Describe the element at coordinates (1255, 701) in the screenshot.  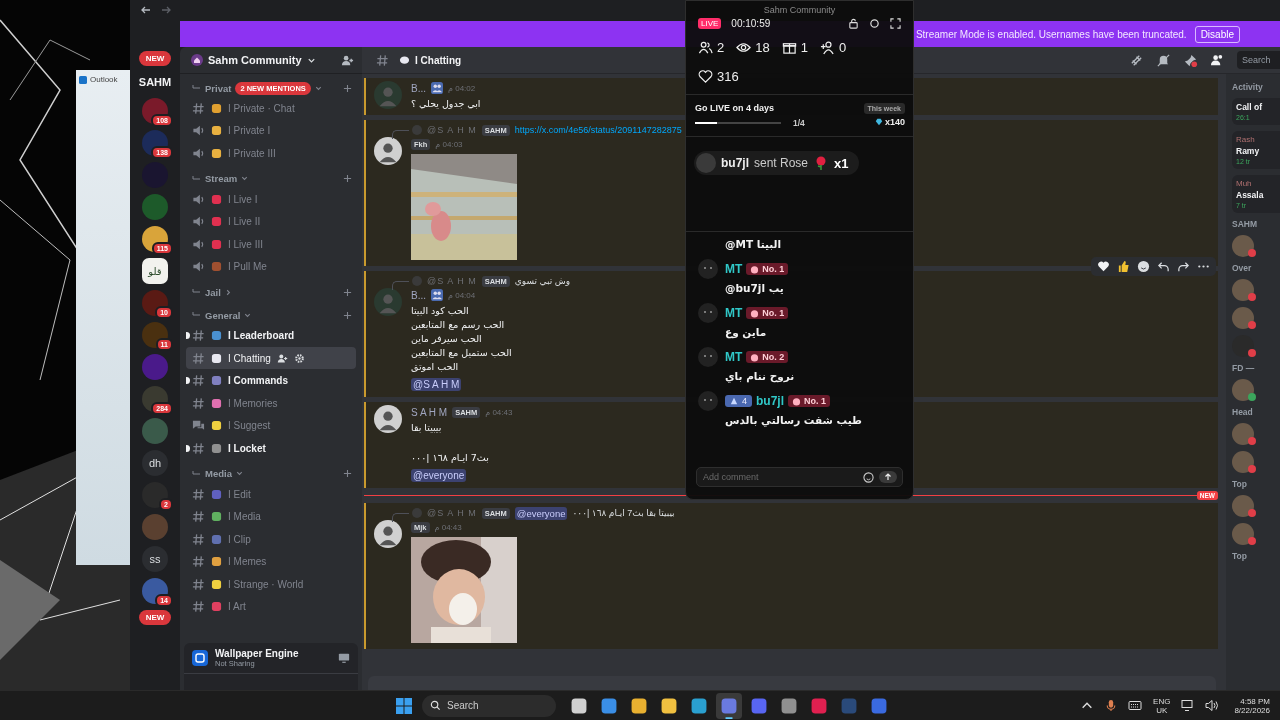
I see `clock-time: 4:58 PM` at that location.